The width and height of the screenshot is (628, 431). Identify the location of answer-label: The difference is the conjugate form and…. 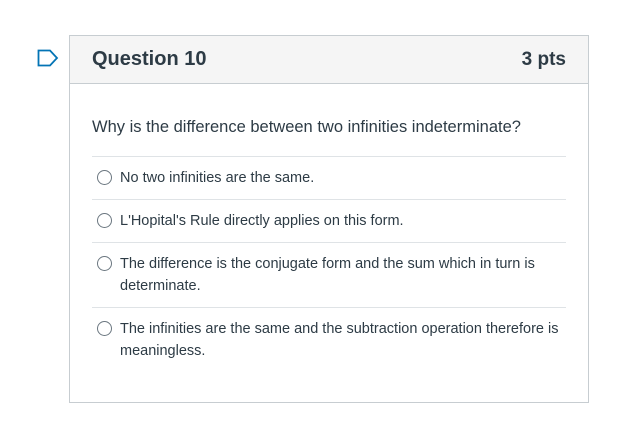
(342, 275).